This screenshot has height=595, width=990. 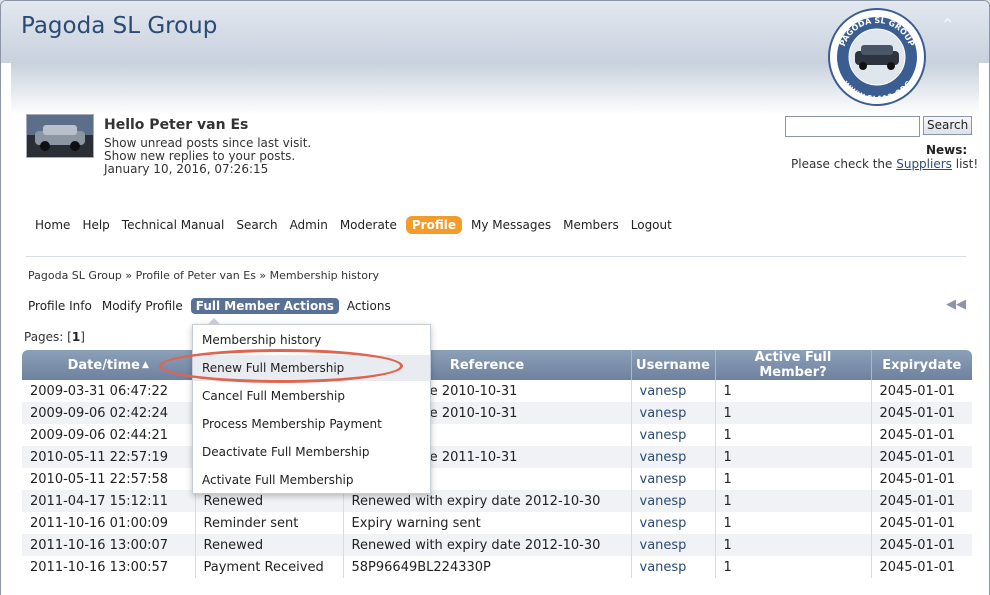 What do you see at coordinates (173, 225) in the screenshot?
I see `menu-item-technical-manual: Technical Manual` at bounding box center [173, 225].